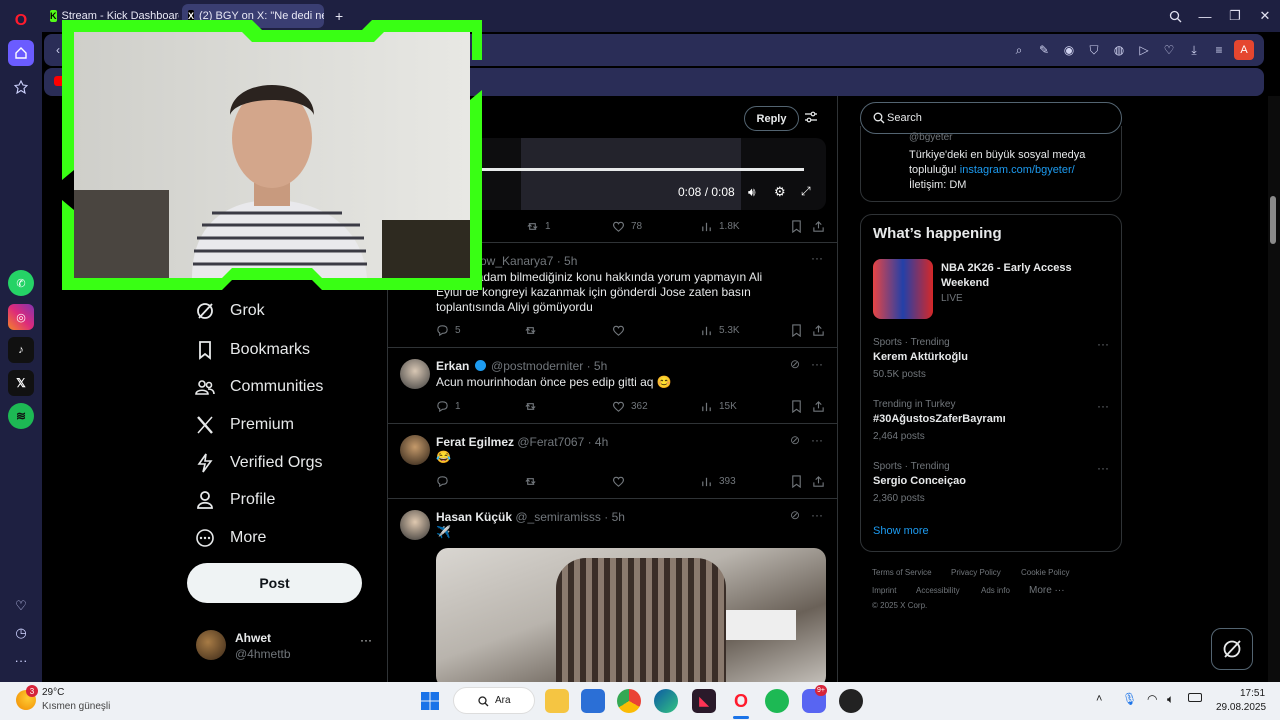 The width and height of the screenshot is (1280, 720). I want to click on instagram-icon: ◎, so click(21, 317).